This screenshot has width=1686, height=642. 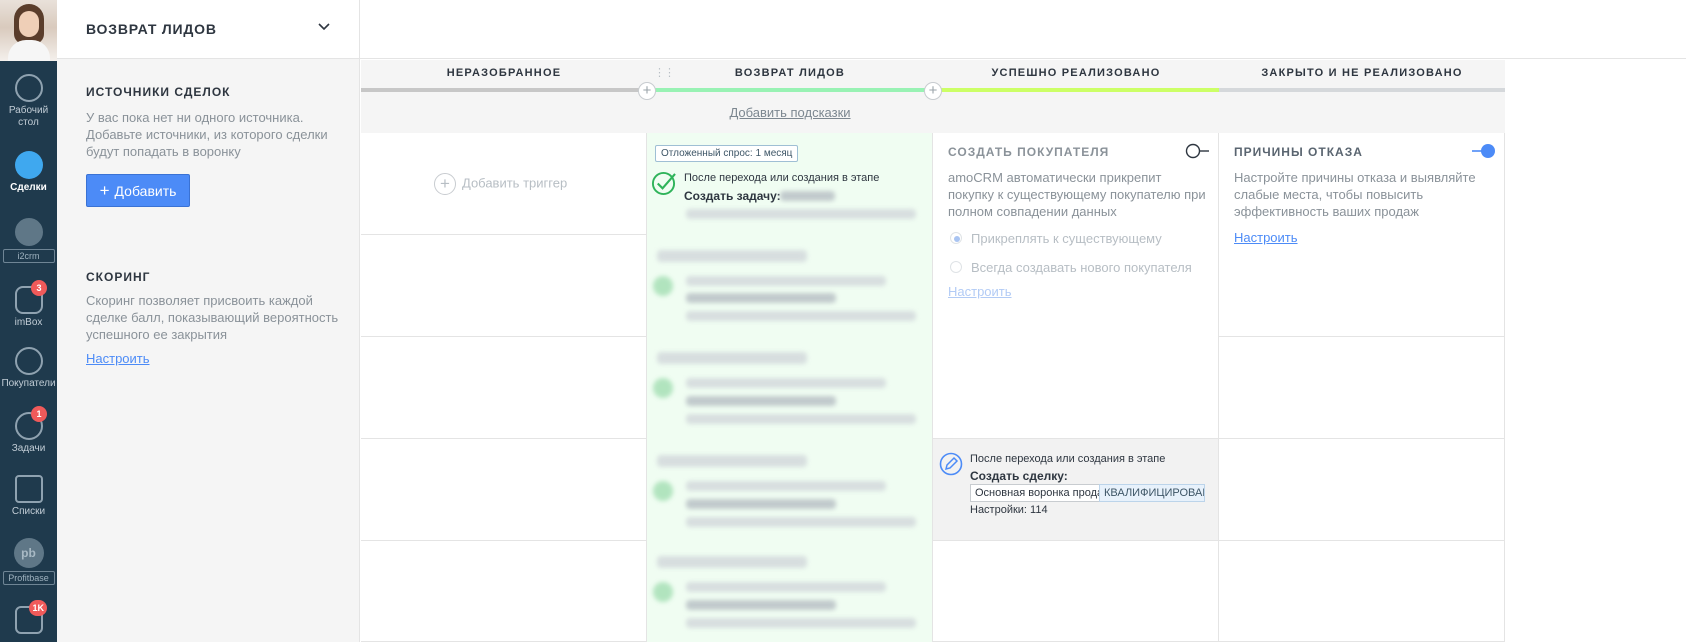 I want to click on pipeline-title: ВОЗВРАТ ЛИДОВ, so click(x=151, y=29).